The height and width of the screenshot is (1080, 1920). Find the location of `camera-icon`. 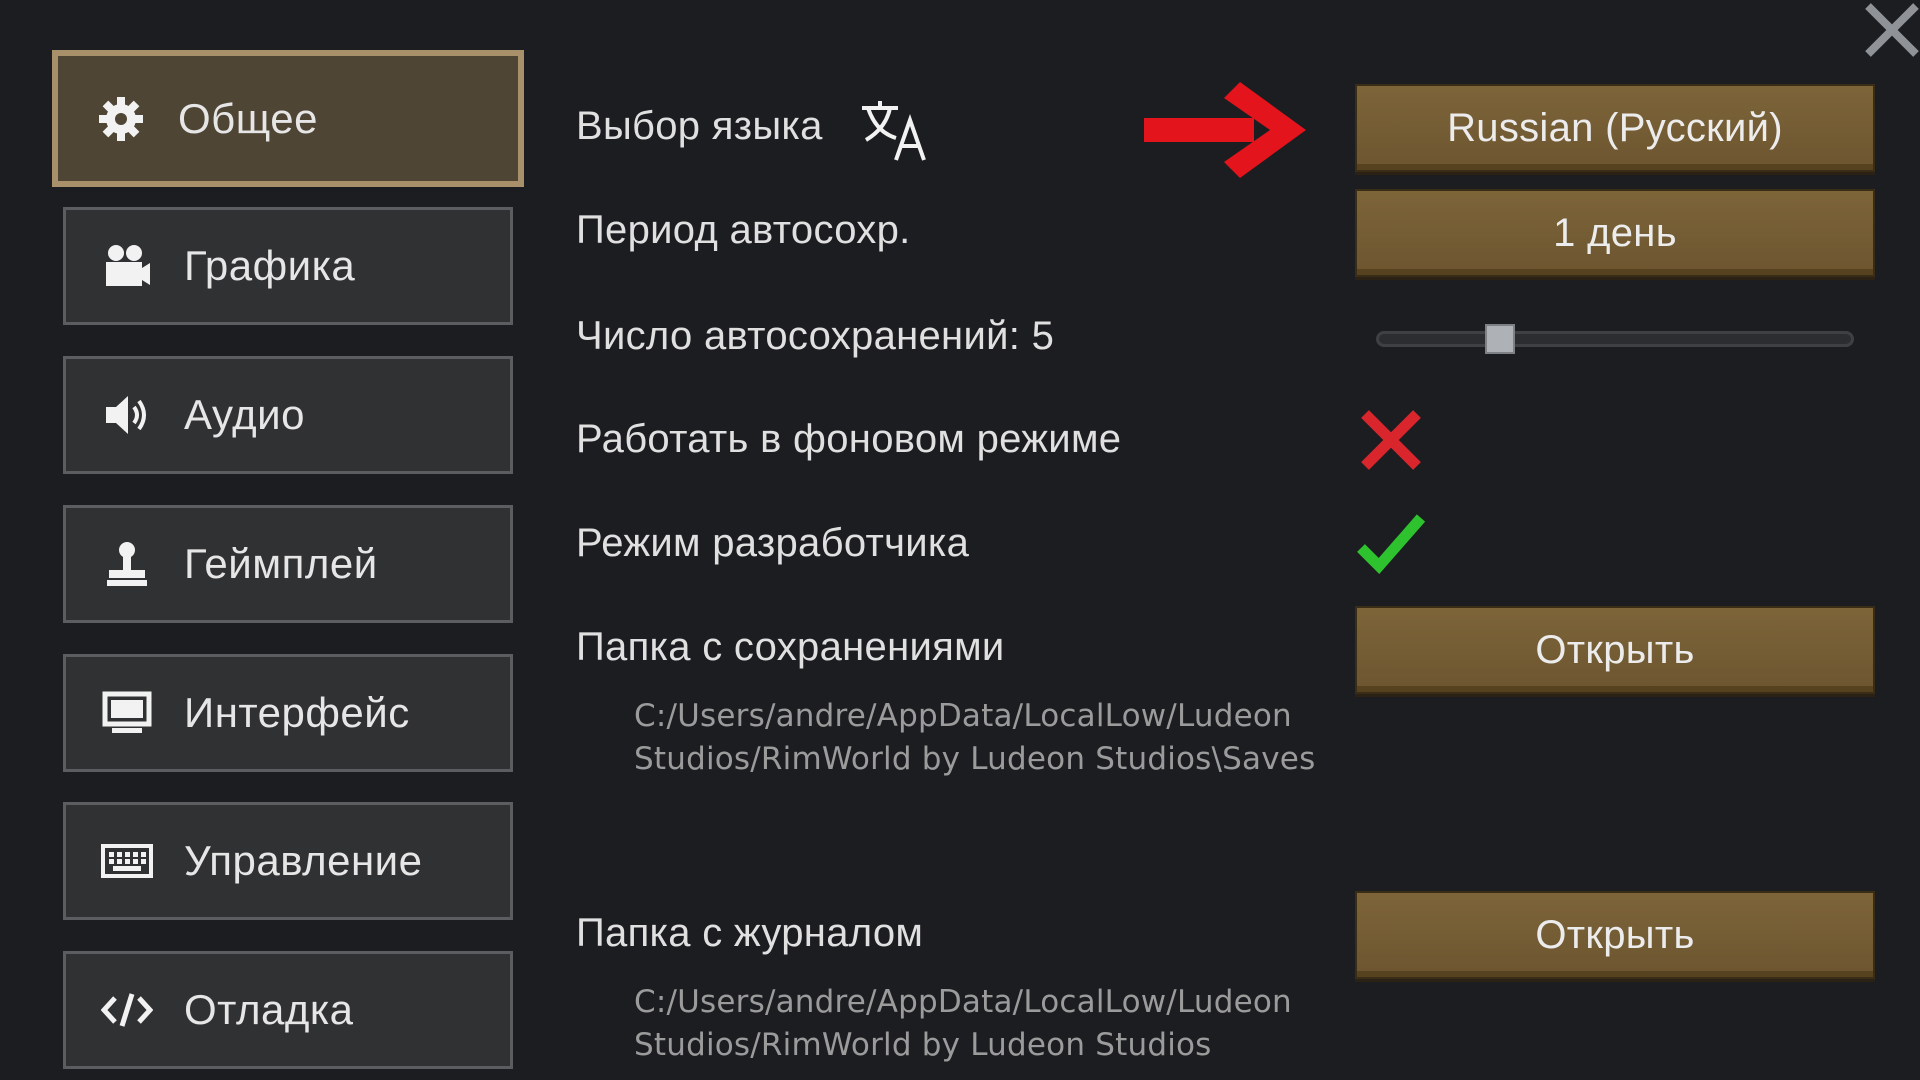

camera-icon is located at coordinates (127, 266).